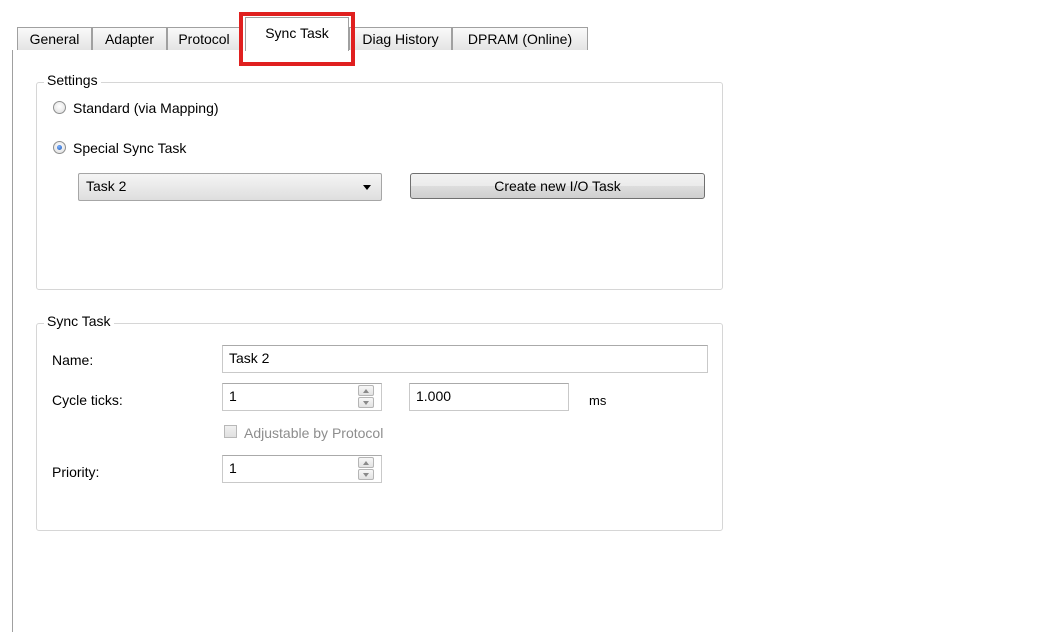 The width and height of the screenshot is (1054, 632). I want to click on tab-general: General, so click(54, 38).